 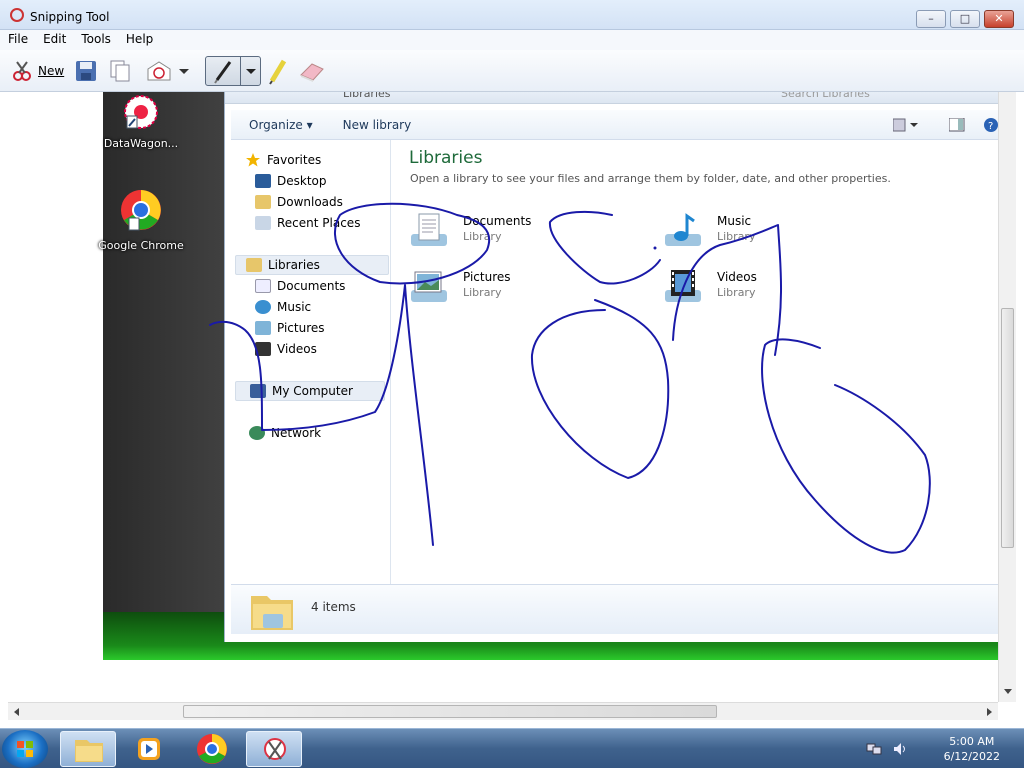 I want to click on nav-label: Libraries, so click(x=294, y=265).